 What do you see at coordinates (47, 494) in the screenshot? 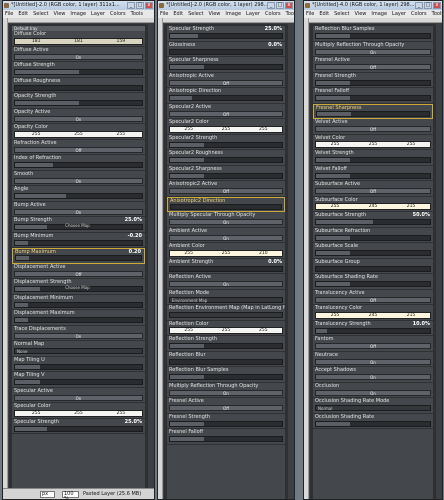
I see `unit-select: px` at bounding box center [47, 494].